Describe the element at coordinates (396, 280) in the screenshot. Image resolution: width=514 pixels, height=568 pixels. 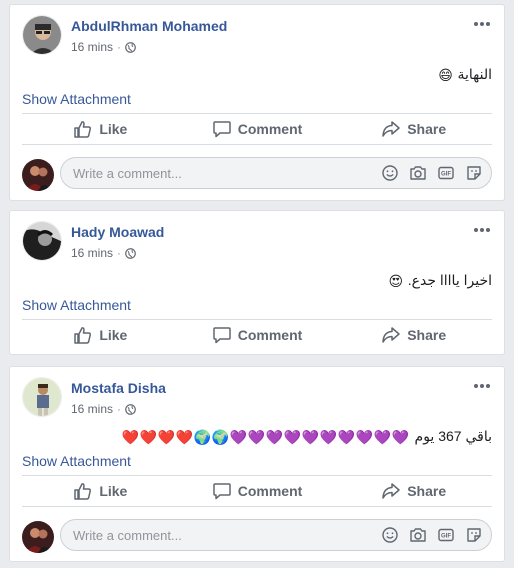
I see `heart-eyes-emoji-icon: 😍` at that location.